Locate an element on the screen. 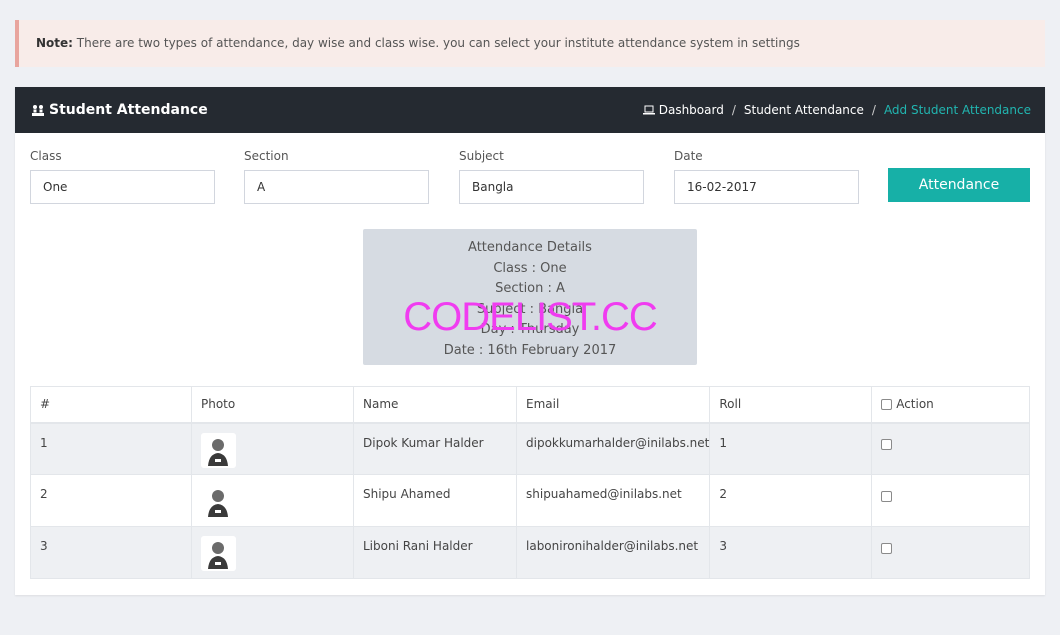 The height and width of the screenshot is (635, 1060). class-label: Class is located at coordinates (46, 156).